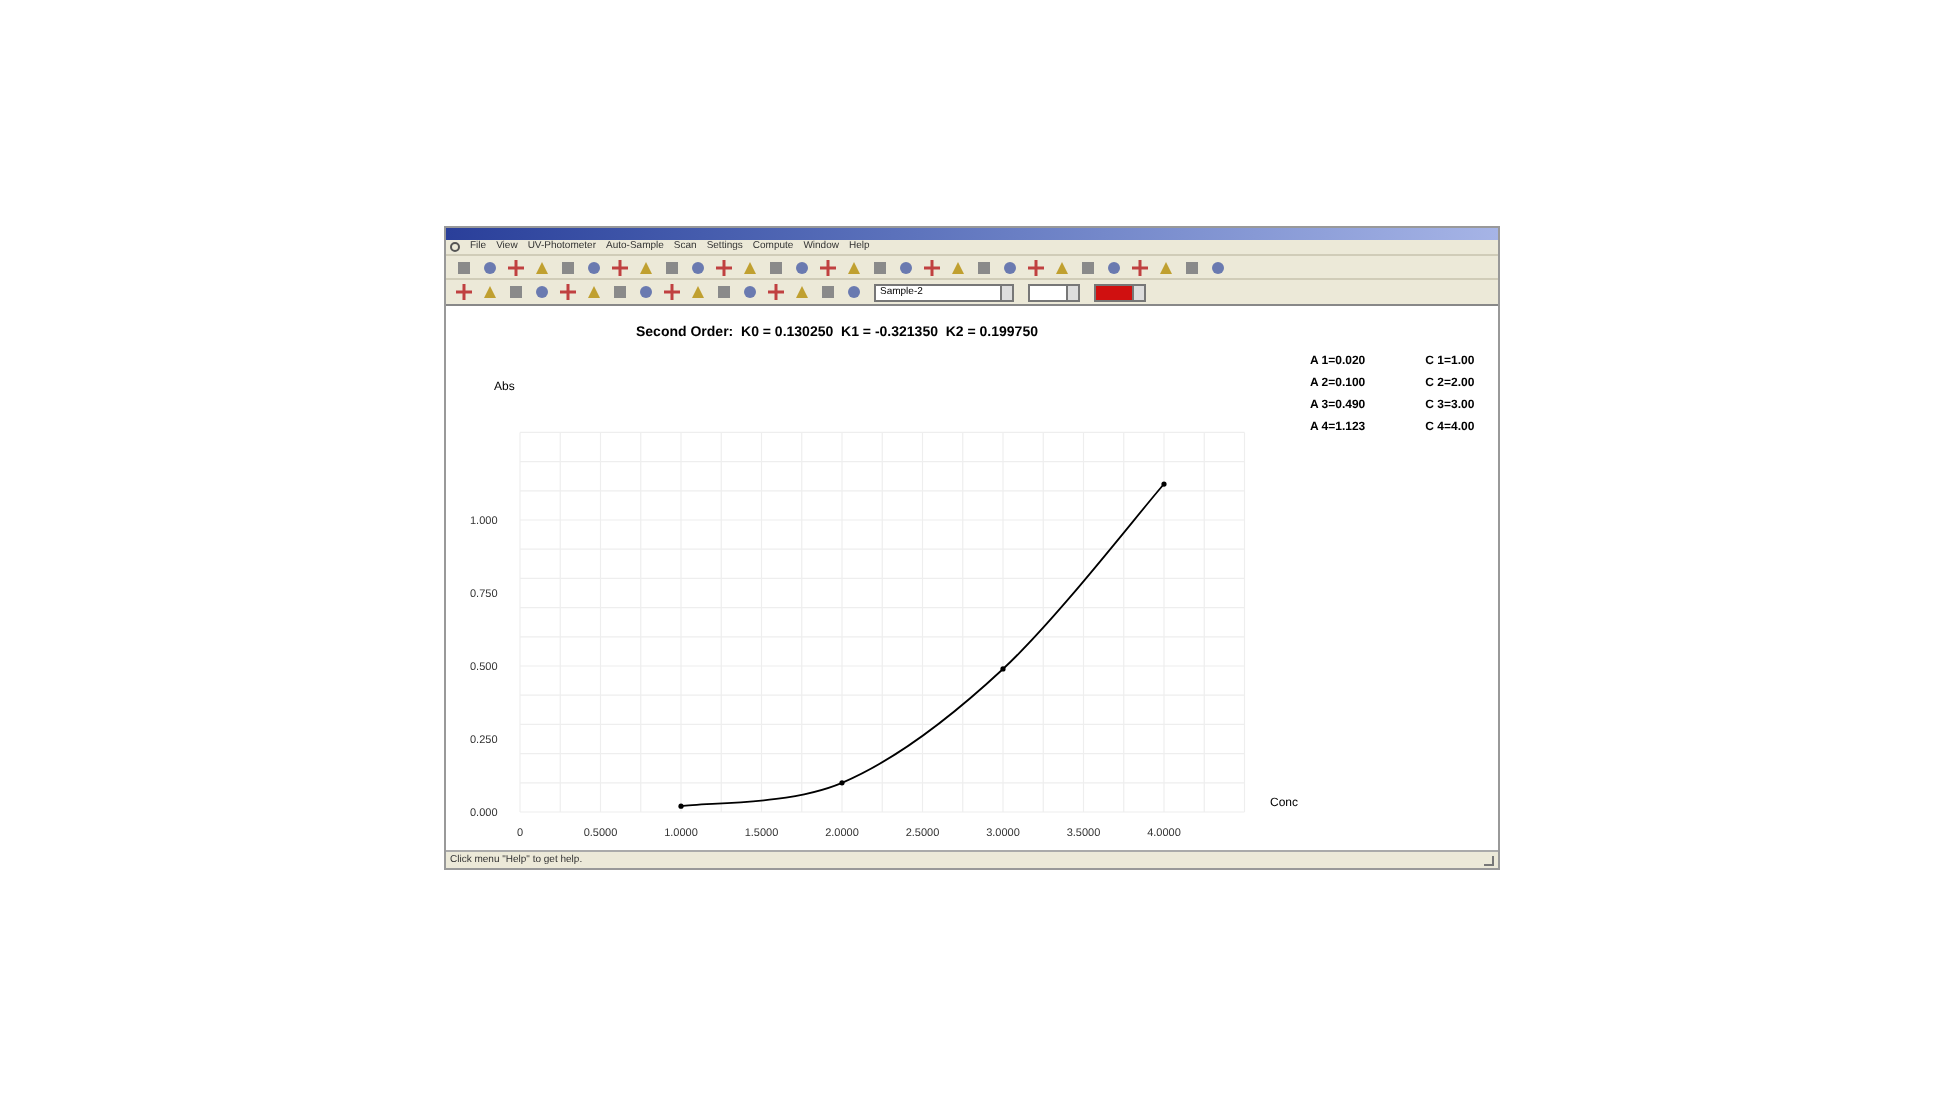 The height and width of the screenshot is (1100, 1956). What do you see at coordinates (1054, 292) in the screenshot?
I see `blank-select` at bounding box center [1054, 292].